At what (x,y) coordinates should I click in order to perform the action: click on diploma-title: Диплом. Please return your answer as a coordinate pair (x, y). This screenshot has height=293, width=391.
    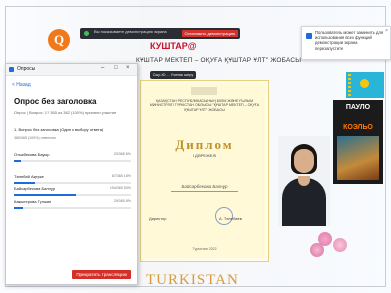
    Looking at the image, I should click on (204, 144).